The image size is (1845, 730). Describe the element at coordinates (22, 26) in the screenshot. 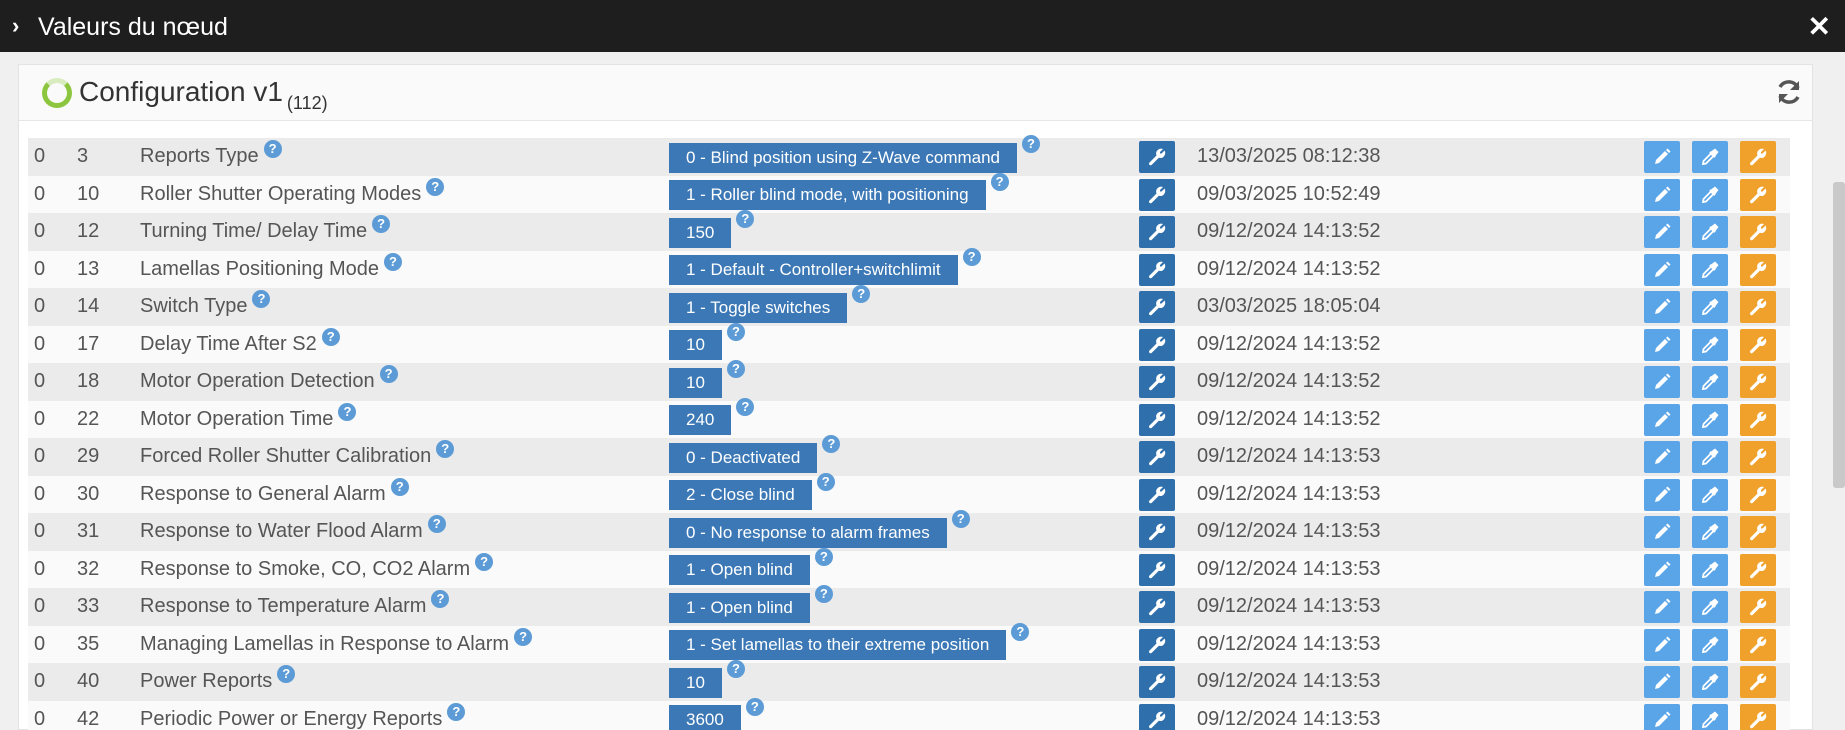

I see `chevron-right-icon: ›` at that location.